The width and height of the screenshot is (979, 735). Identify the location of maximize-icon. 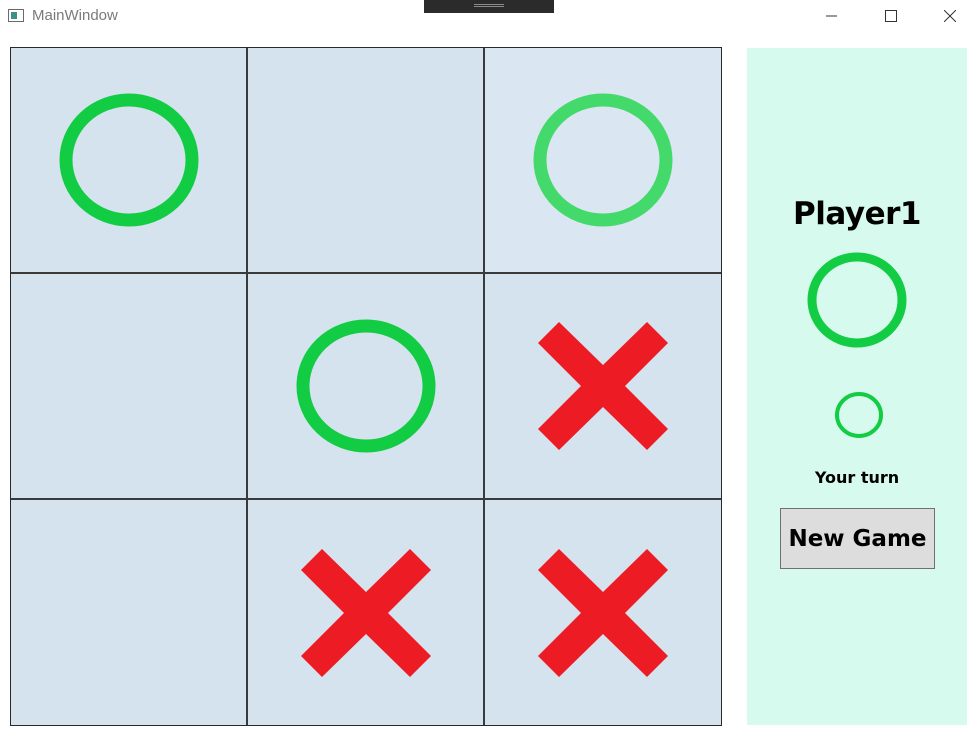
(891, 16).